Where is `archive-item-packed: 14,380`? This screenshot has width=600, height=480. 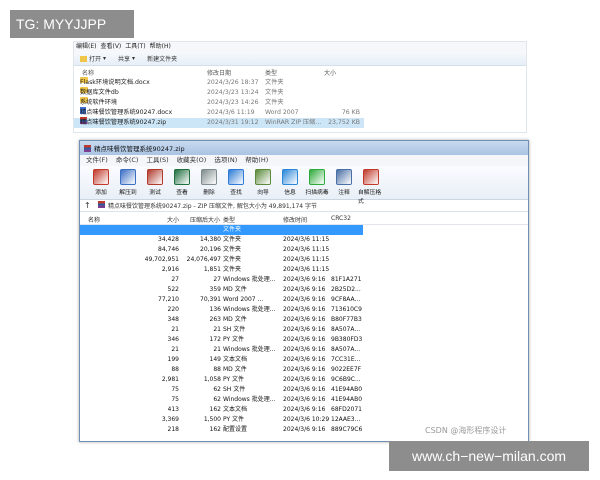 archive-item-packed: 14,380 is located at coordinates (210, 239).